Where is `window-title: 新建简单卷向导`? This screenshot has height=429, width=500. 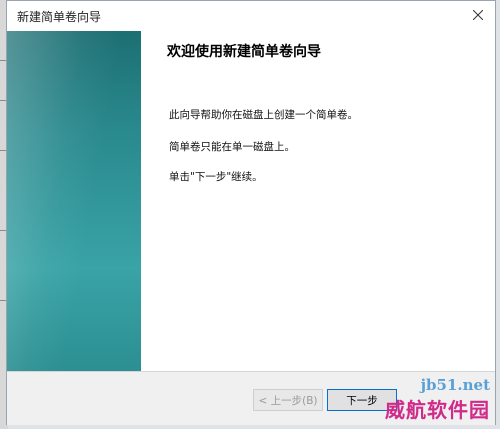 window-title: 新建简单卷向导 is located at coordinates (59, 17).